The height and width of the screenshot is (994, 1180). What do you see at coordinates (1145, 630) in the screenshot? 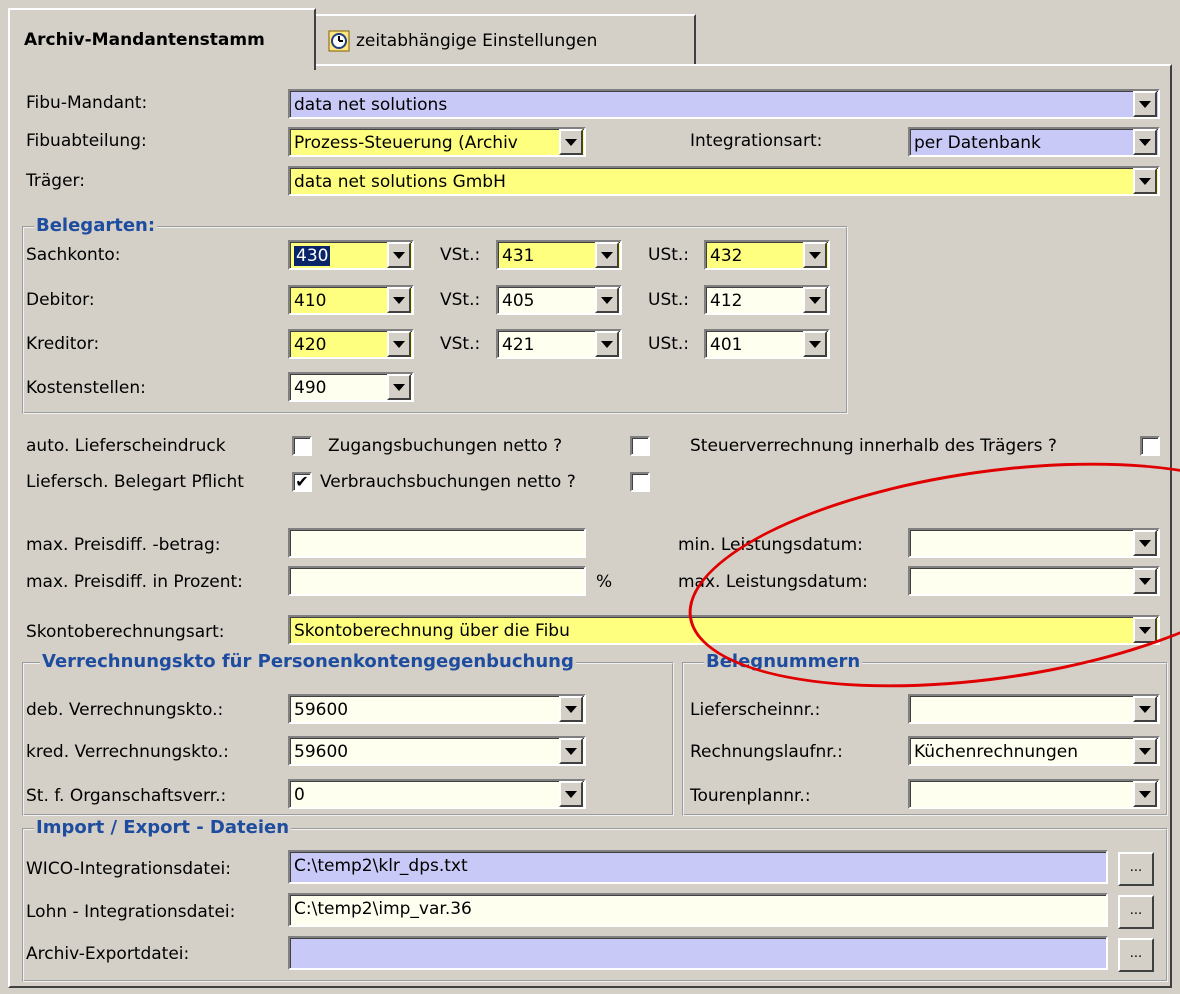
I see `skonto-dropdown-button` at bounding box center [1145, 630].